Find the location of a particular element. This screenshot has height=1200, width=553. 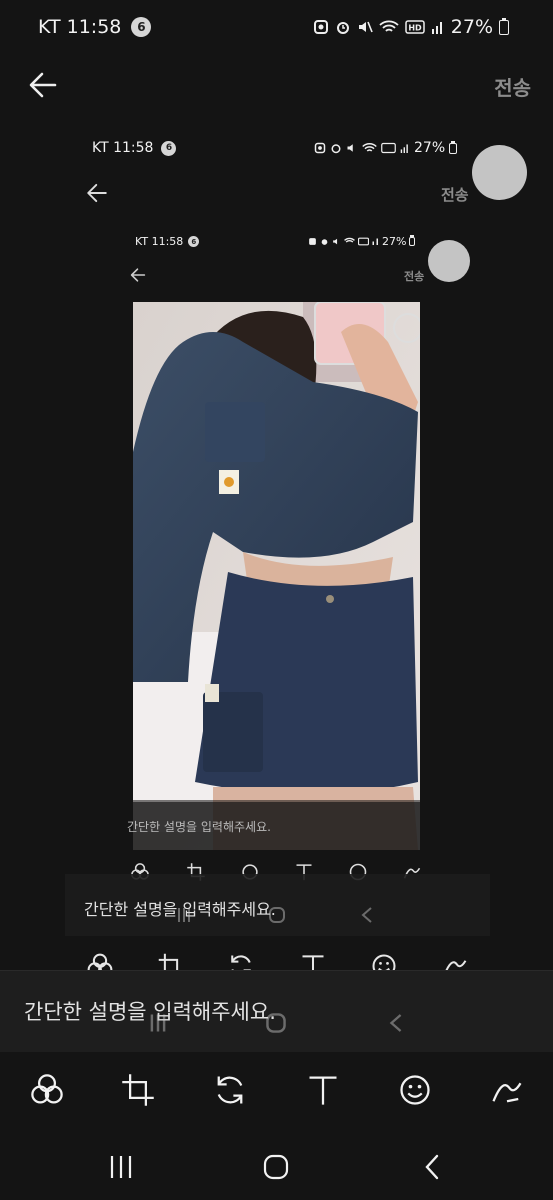

edit-toolbar is located at coordinates (276, 1093).